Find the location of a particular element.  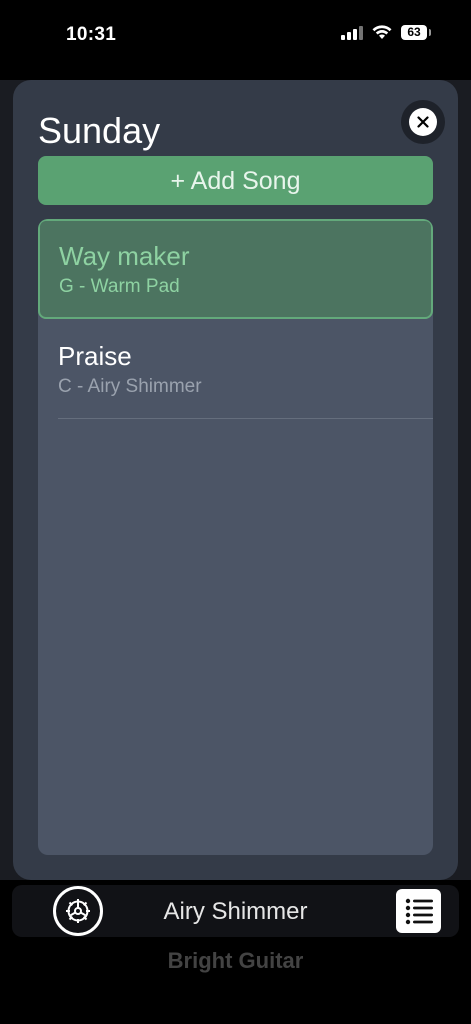

song-detail: C - Airy Shimmer is located at coordinates (130, 386).